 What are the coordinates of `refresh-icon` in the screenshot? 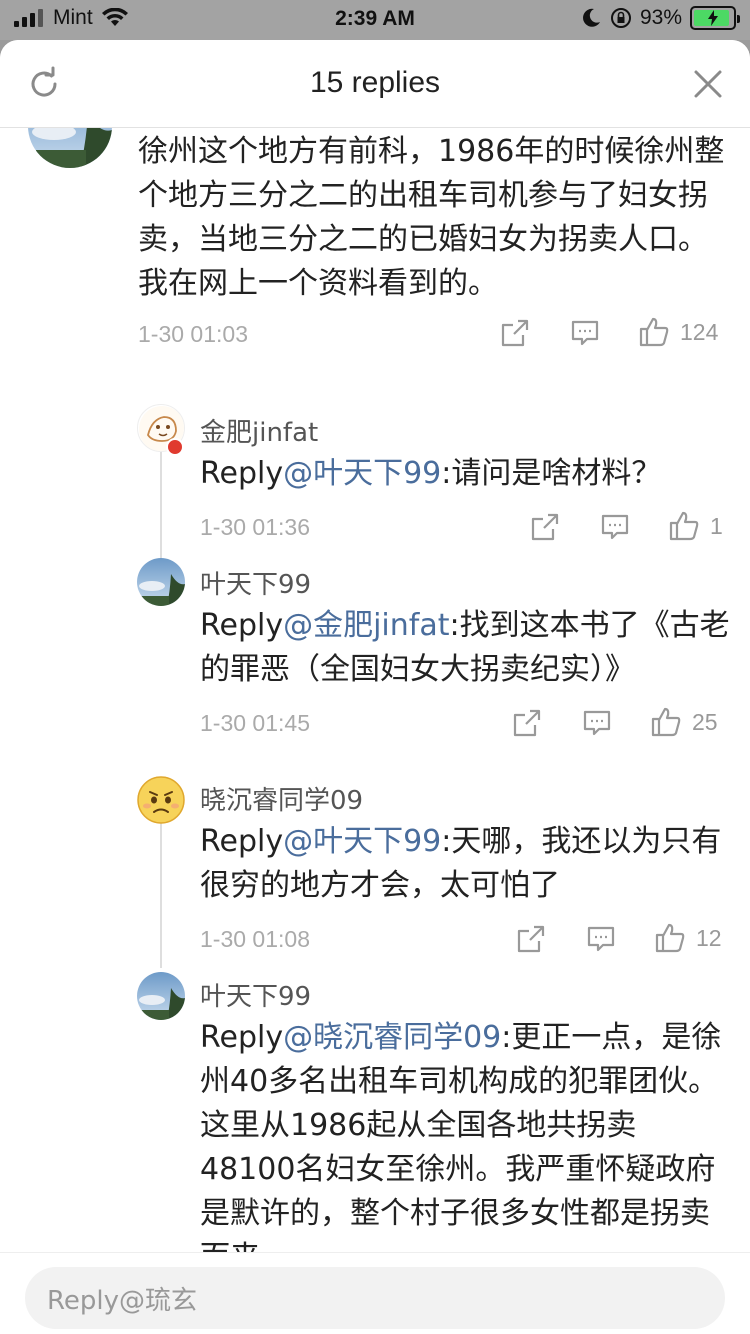 It's located at (44, 84).